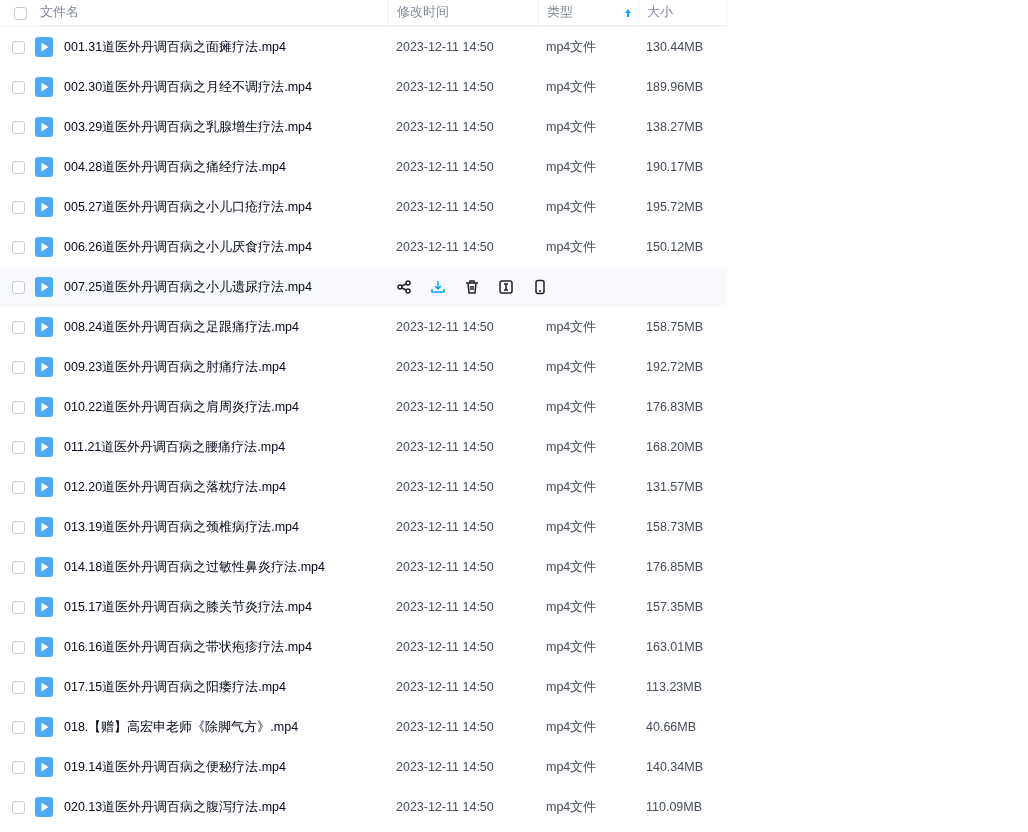 The image size is (1028, 832). I want to click on file-size: 150.12MB, so click(674, 246).